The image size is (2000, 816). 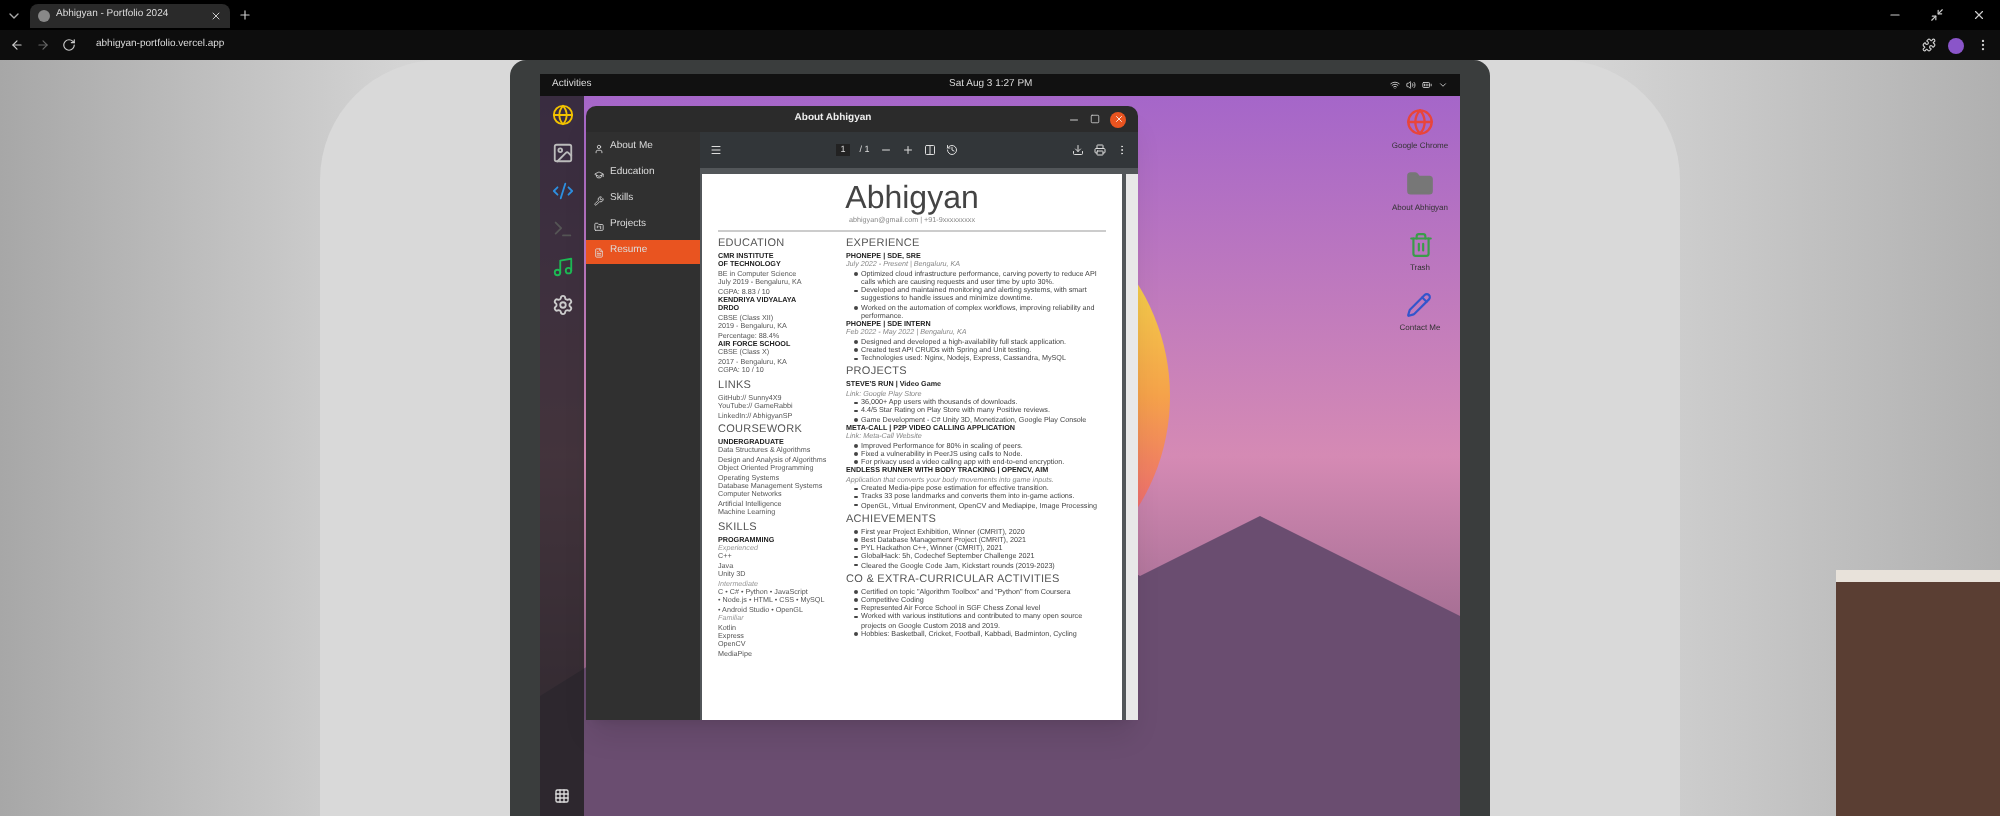 I want to click on rotate-icon, so click(x=951, y=150).